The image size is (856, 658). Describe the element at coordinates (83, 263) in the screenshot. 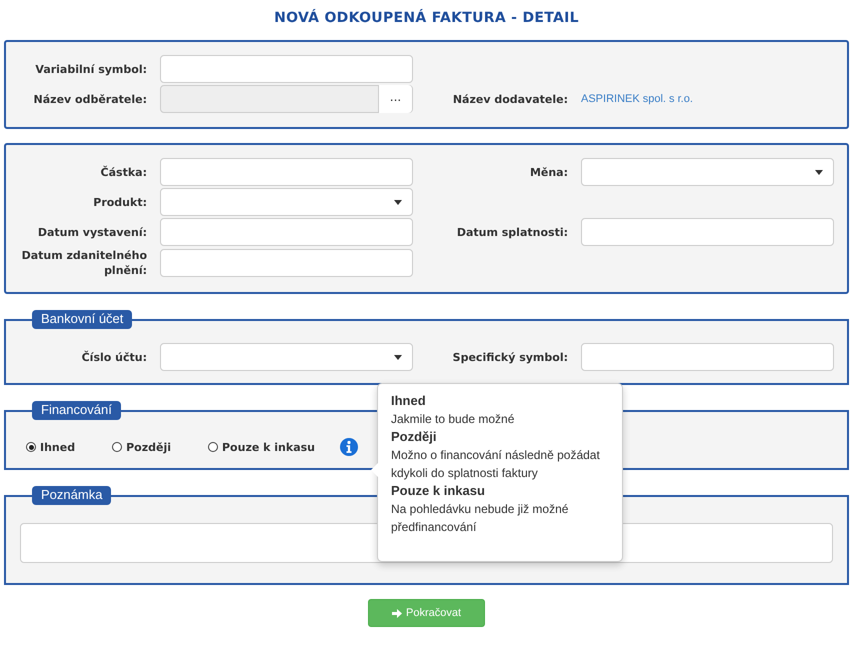

I see `field-label: Datum zdanitelného plnění:` at that location.